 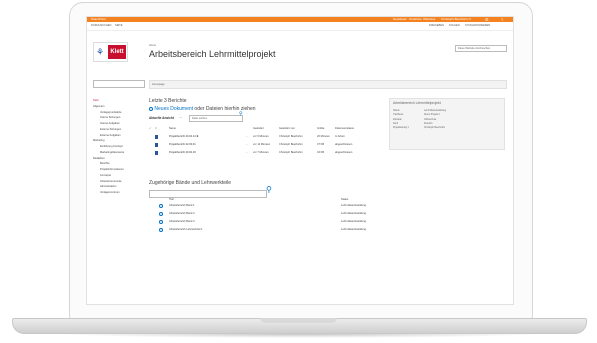 What do you see at coordinates (182, 222) in the screenshot?
I see `volume-title-link: Arbeitsbereich Band 3` at bounding box center [182, 222].